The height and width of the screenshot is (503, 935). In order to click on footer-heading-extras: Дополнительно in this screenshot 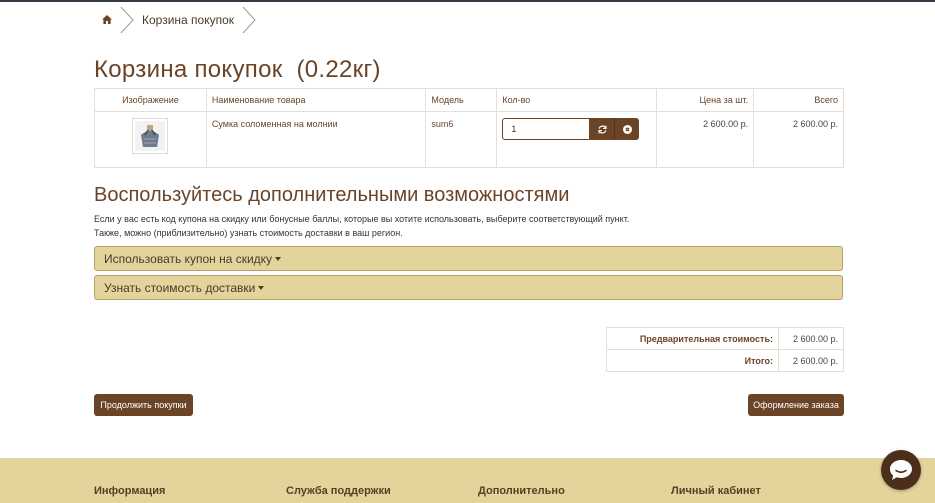, I will do `click(521, 491)`.